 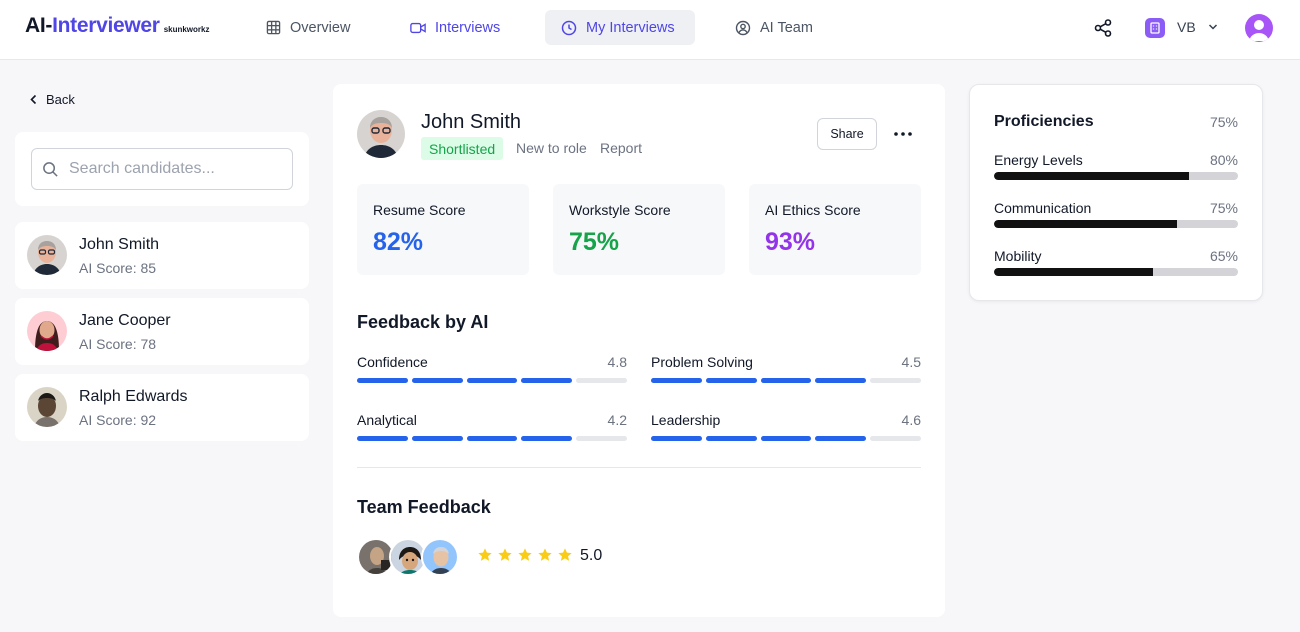 I want to click on candidate-item-john-smith: John Smith AI Score: 85, so click(x=162, y=255).